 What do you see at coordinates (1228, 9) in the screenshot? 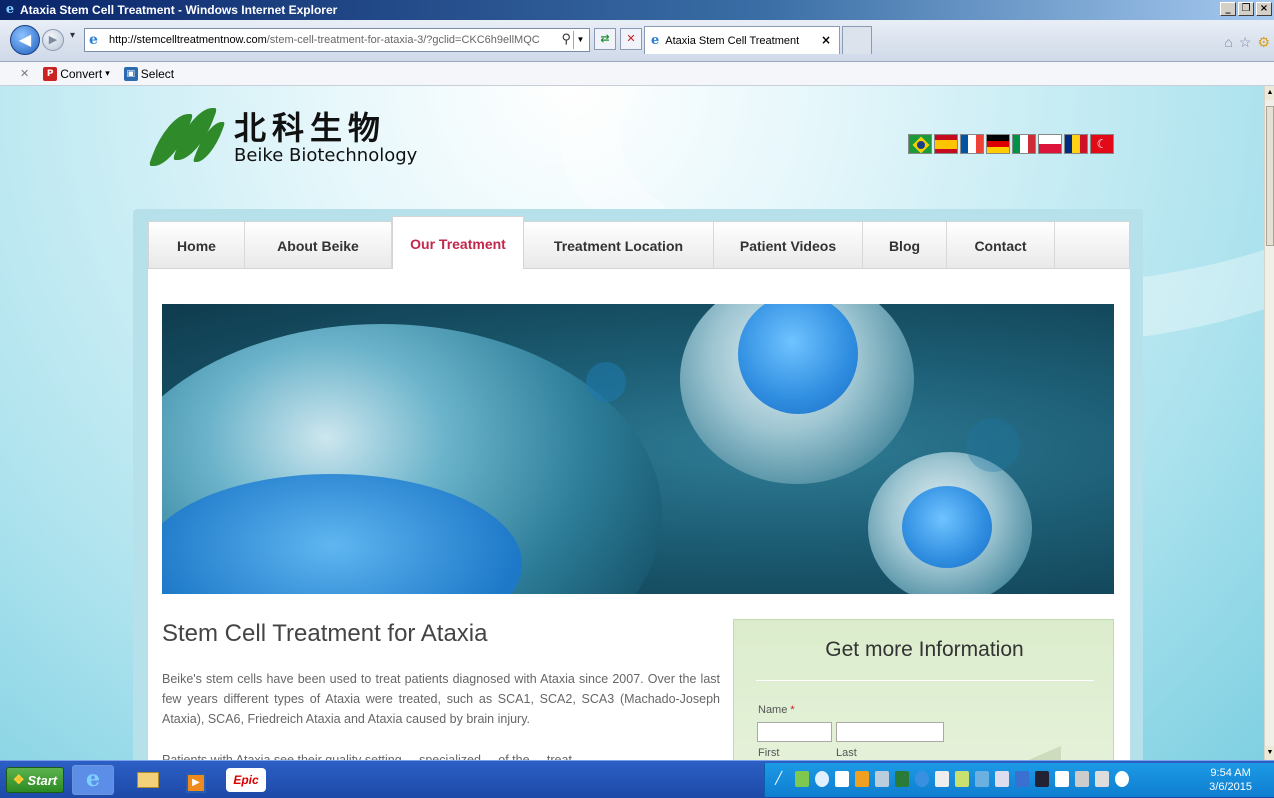
I see `minimize-button: _` at bounding box center [1228, 9].